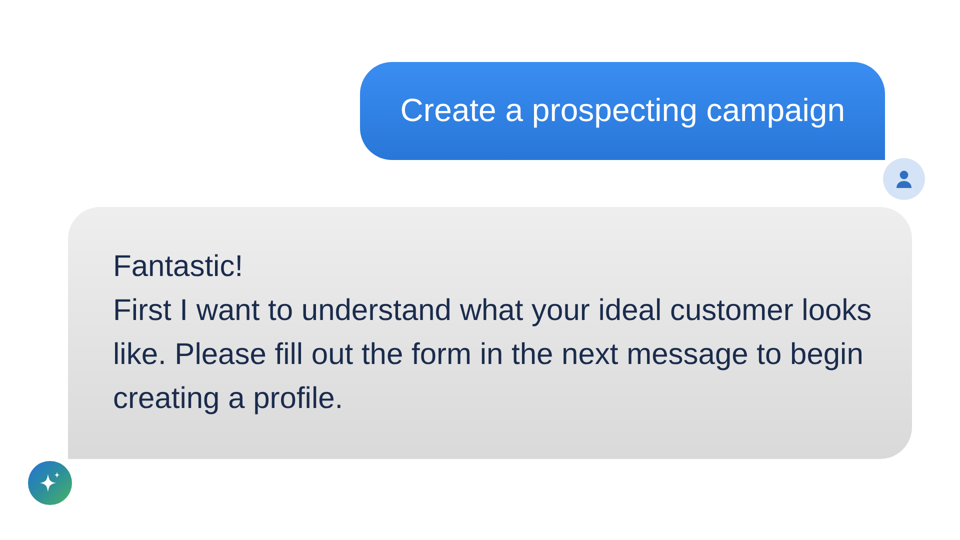  What do you see at coordinates (622, 110) in the screenshot?
I see `message-text: Create a prospecting campaign` at bounding box center [622, 110].